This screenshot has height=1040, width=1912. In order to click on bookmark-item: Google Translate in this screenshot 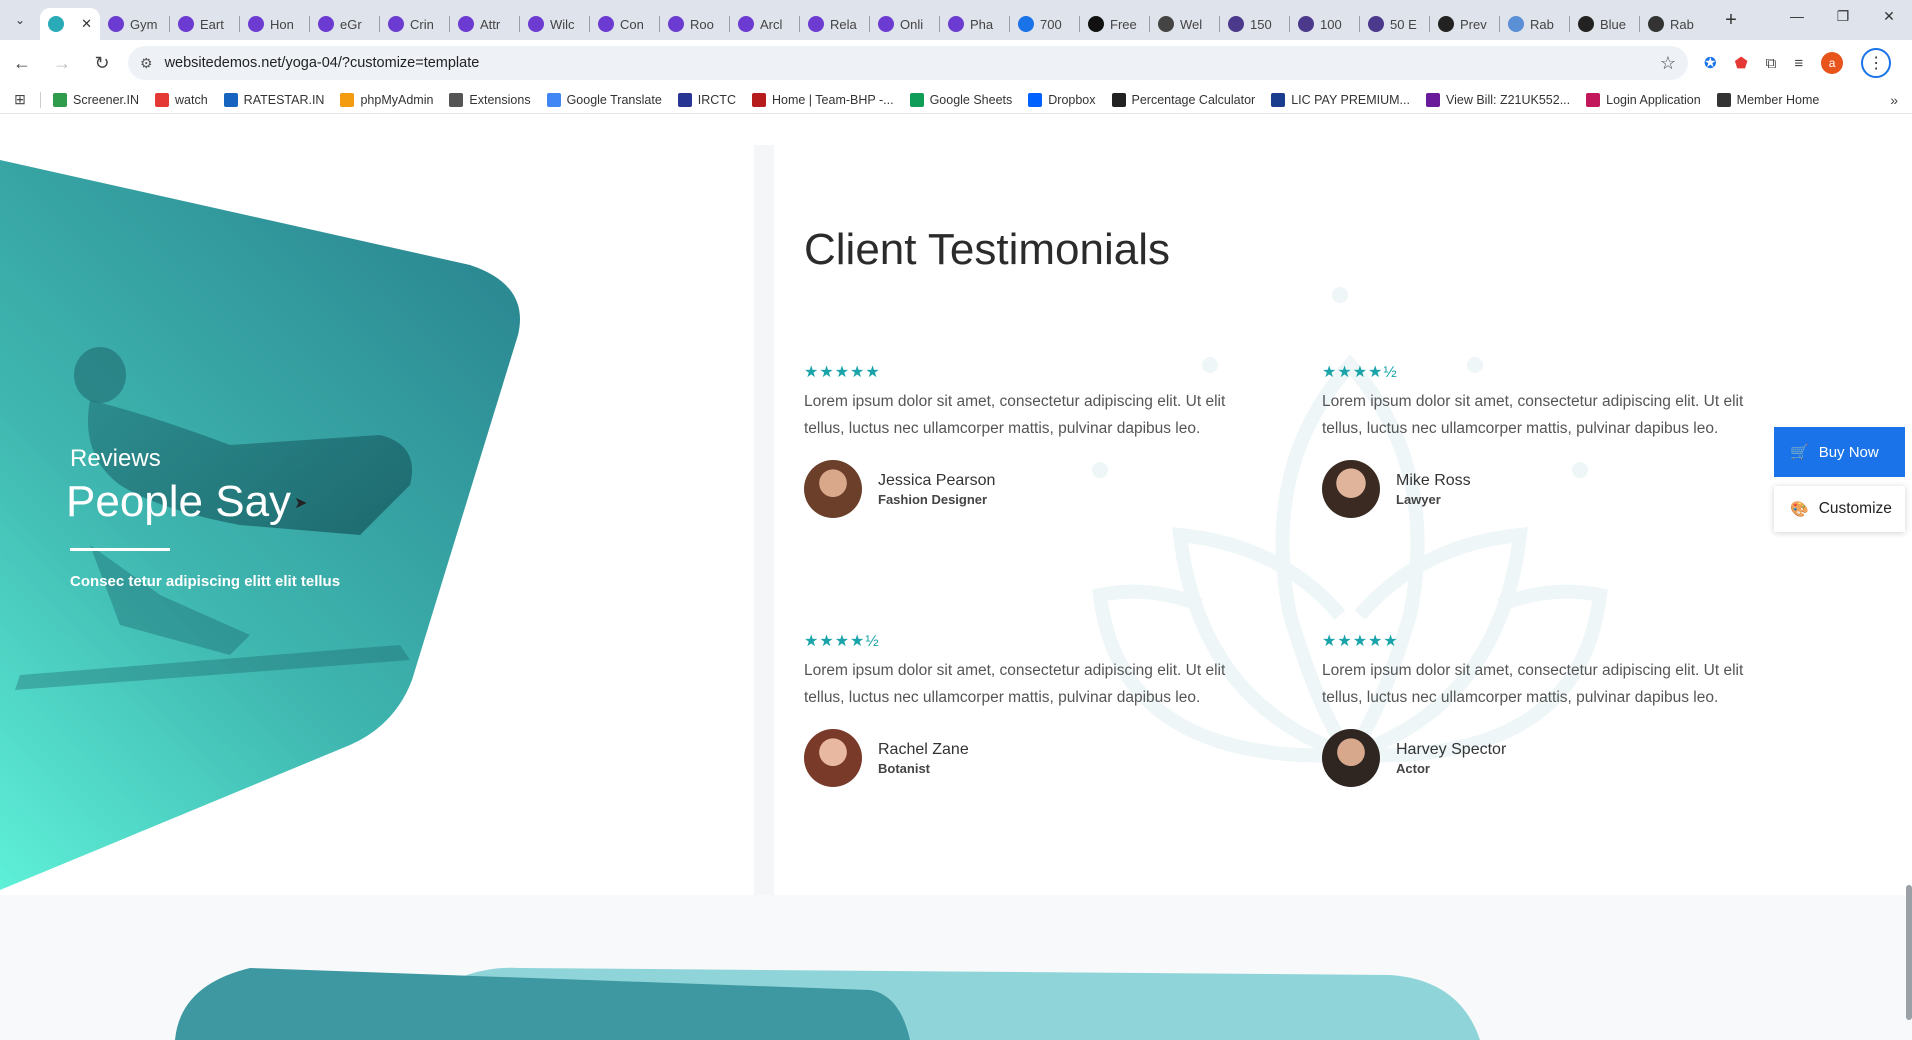, I will do `click(604, 99)`.